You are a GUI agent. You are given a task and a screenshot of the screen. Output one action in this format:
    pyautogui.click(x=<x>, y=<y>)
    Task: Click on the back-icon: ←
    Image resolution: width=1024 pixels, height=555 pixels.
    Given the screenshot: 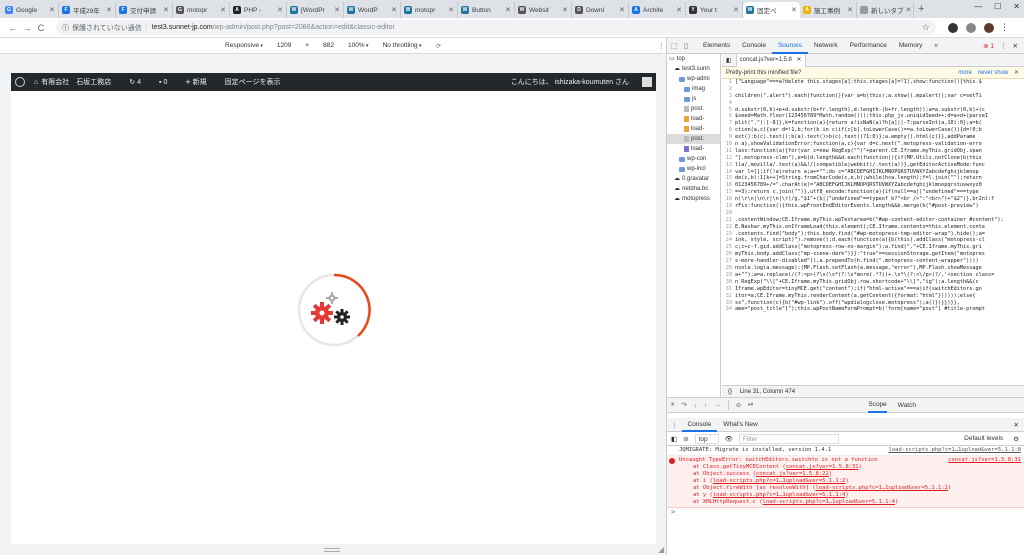 What is the action you would take?
    pyautogui.click(x=13, y=28)
    